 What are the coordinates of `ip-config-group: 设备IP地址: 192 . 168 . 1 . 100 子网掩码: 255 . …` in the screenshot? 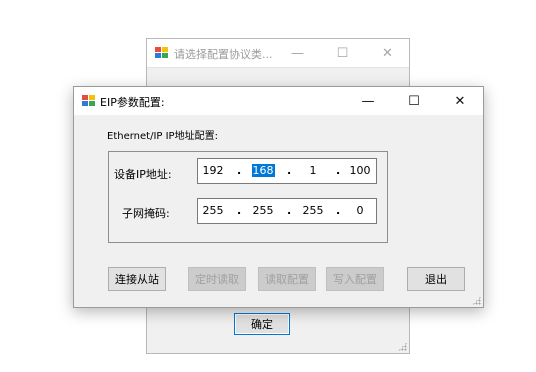 It's located at (248, 197).